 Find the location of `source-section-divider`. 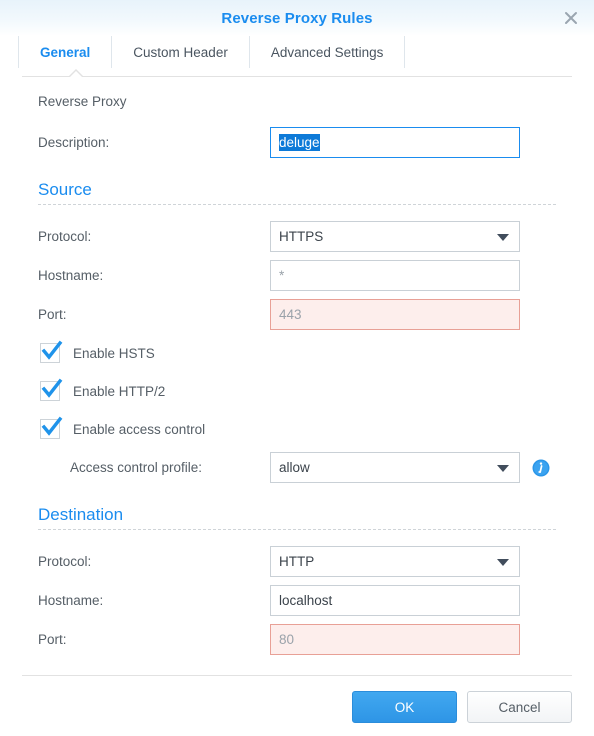

source-section-divider is located at coordinates (297, 204).